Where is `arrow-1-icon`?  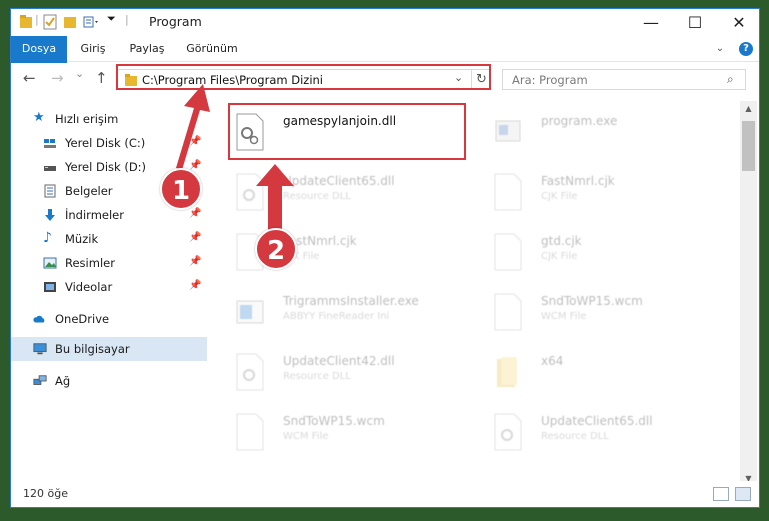
arrow-1-icon is located at coordinates (193, 127).